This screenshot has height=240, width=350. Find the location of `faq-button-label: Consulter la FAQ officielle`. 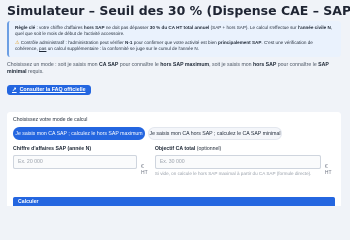

faq-button-label: Consulter la FAQ officielle is located at coordinates (52, 89).